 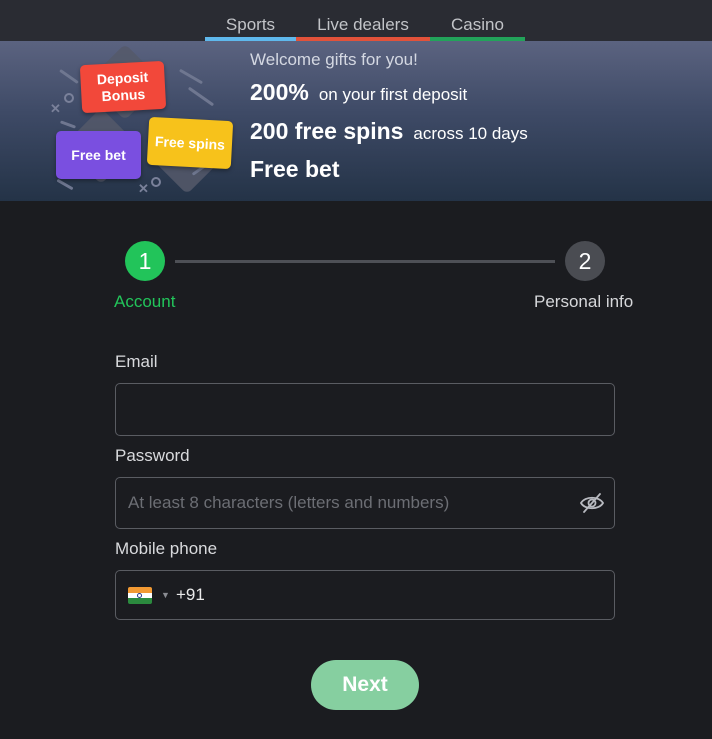 I want to click on chevron-down-icon: ▼, so click(x=165, y=595).